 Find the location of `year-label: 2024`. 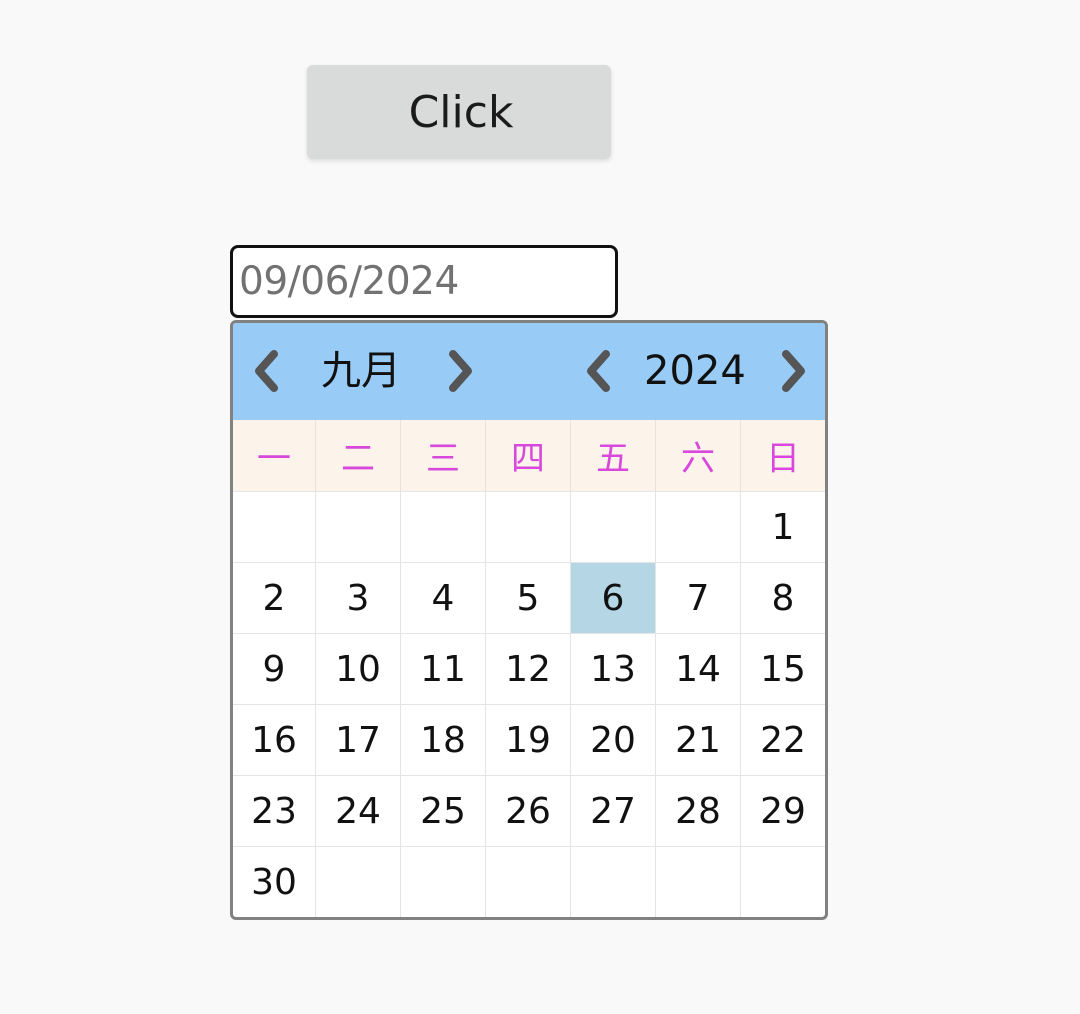

year-label: 2024 is located at coordinates (695, 371).